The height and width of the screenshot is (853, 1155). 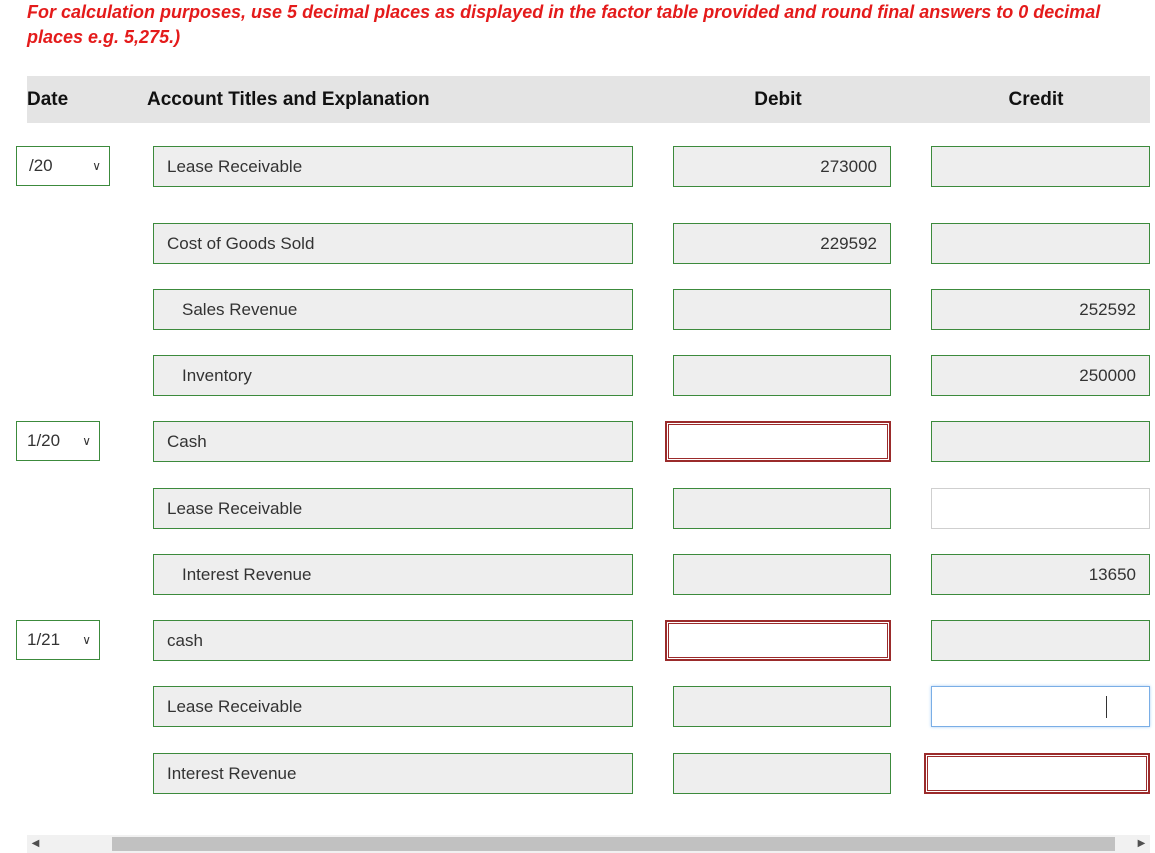 I want to click on date-select: 1/21 ∨, so click(x=58, y=640).